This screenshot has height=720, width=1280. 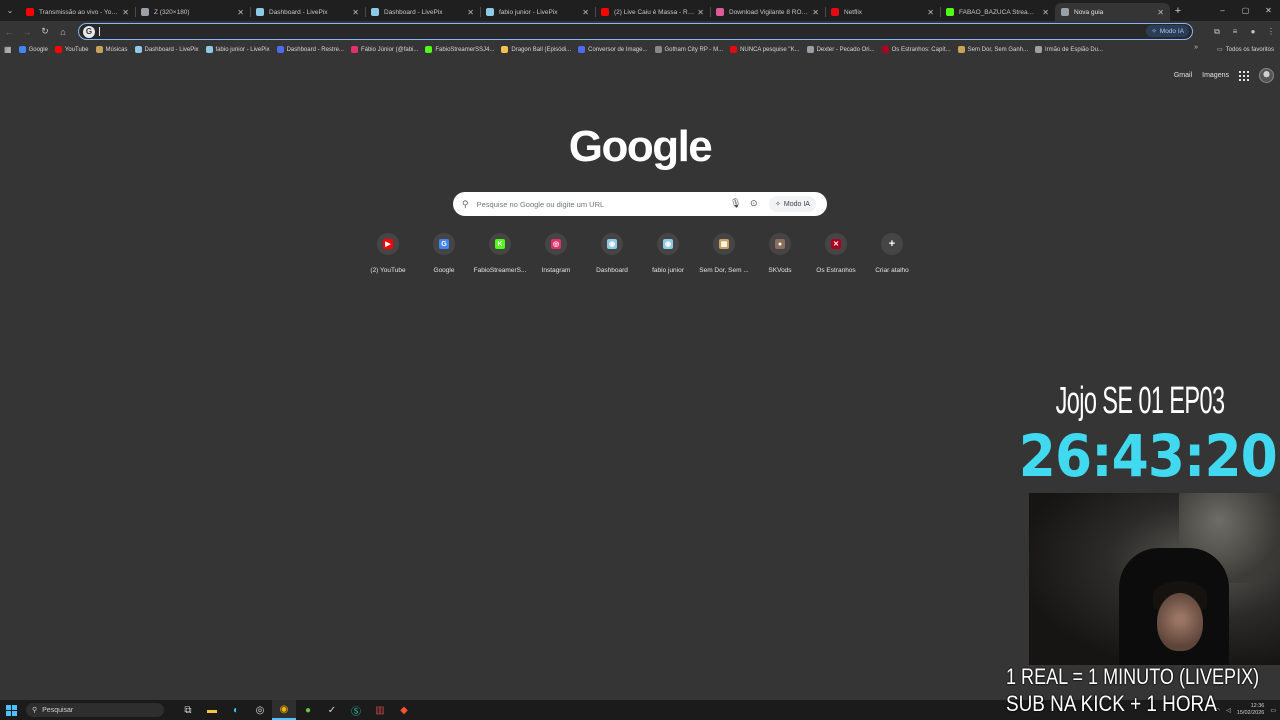 I want to click on google-apps-icon, so click(x=1244, y=75).